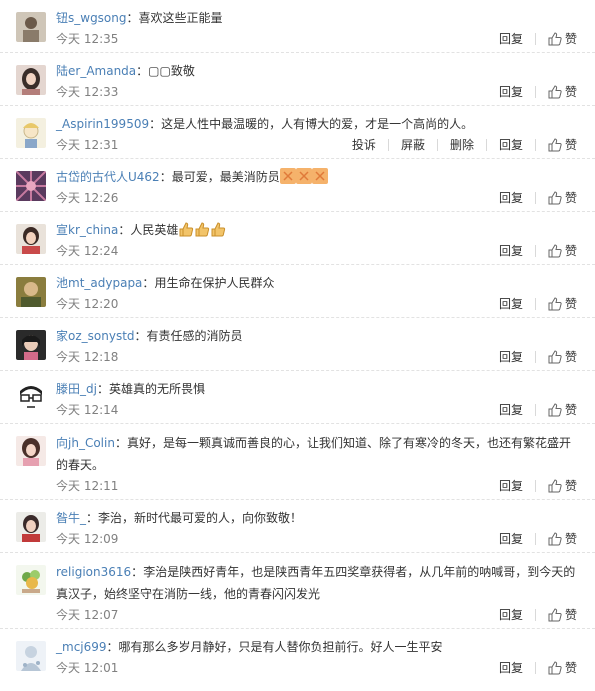  I want to click on username-link: religion3616, so click(93, 572).